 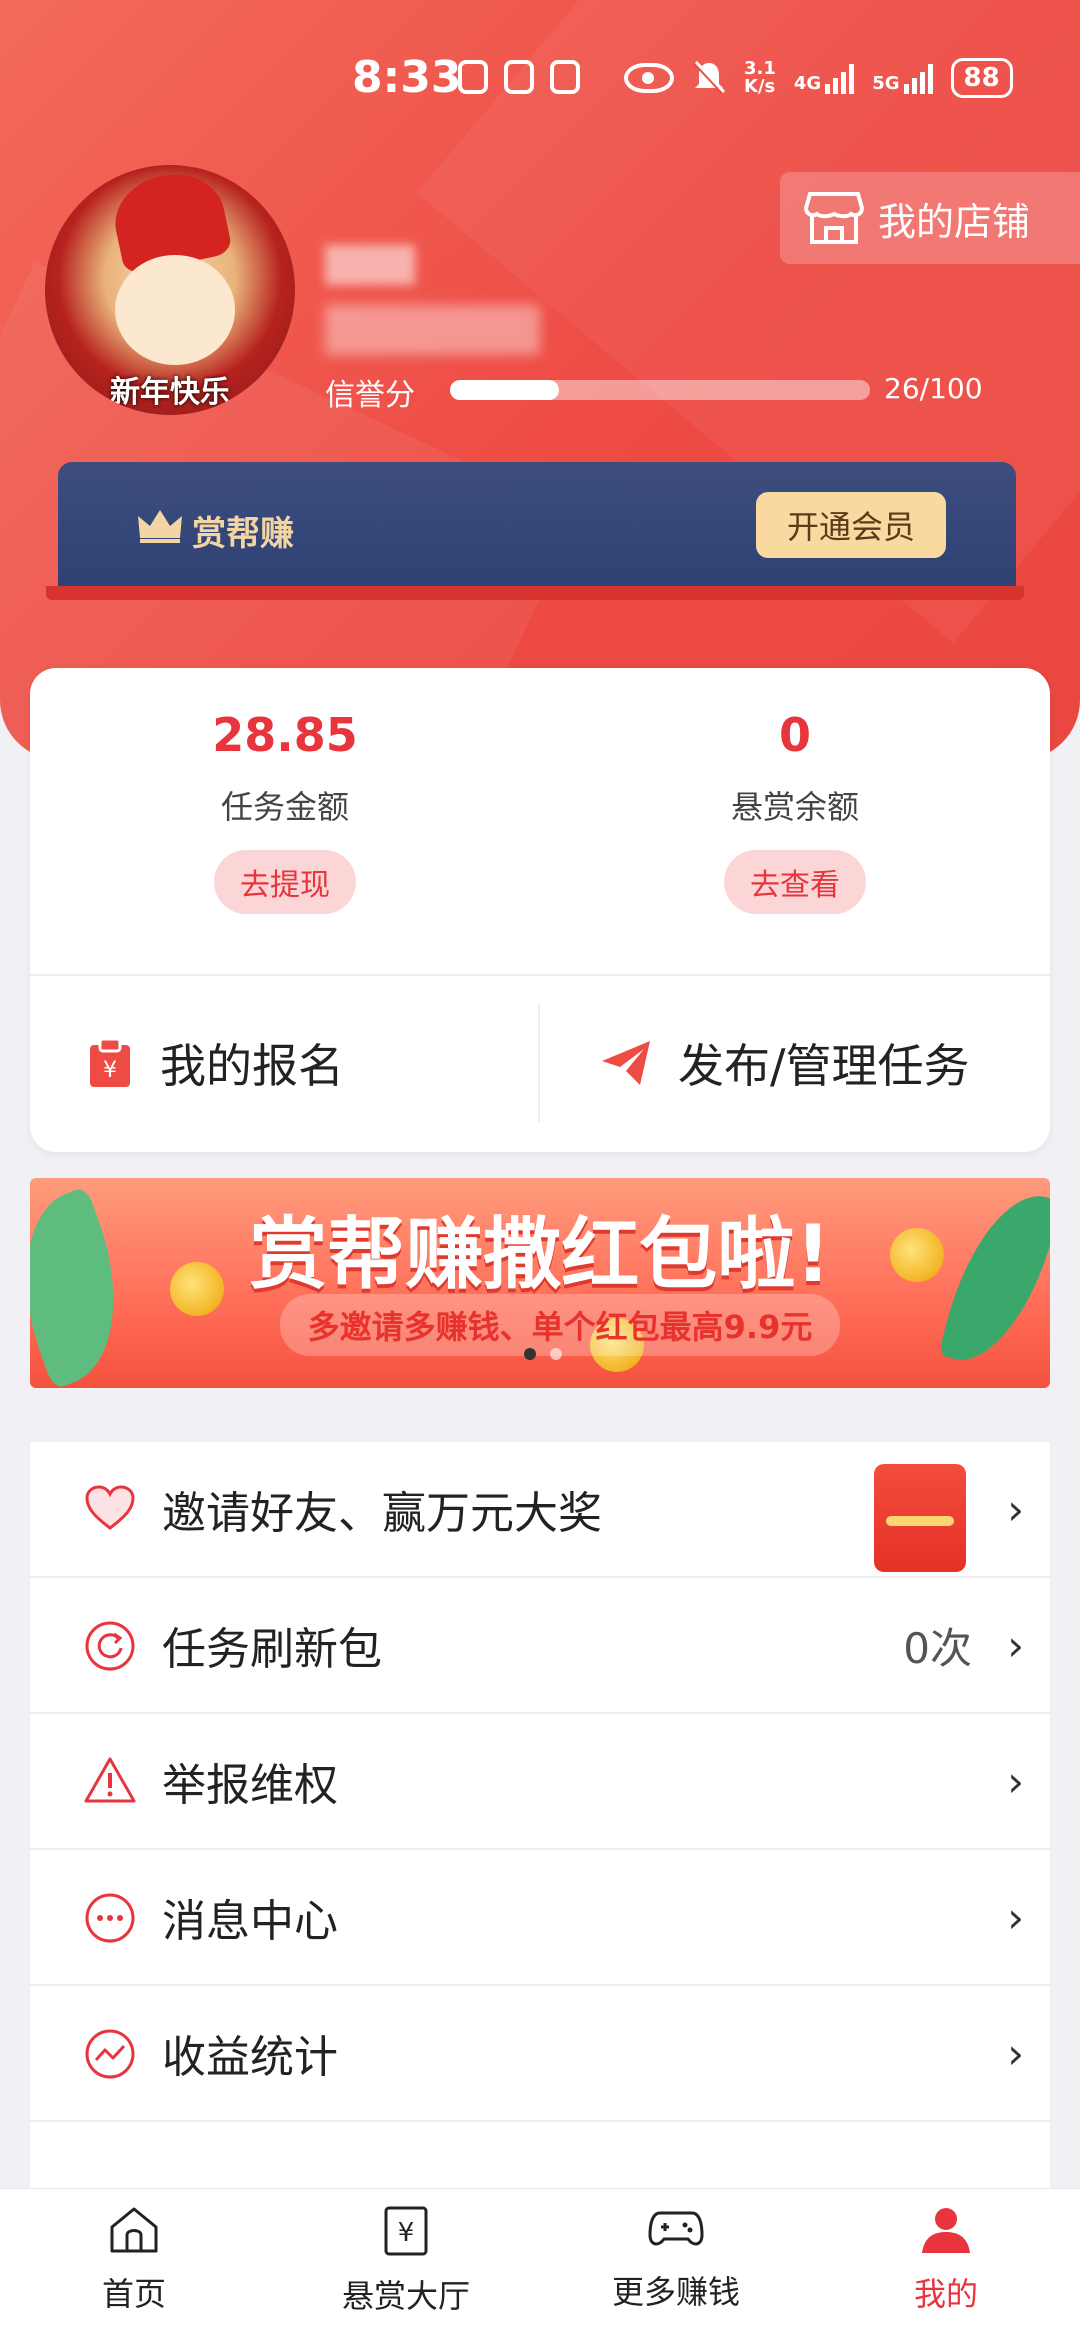 I want to click on menu-item-invite-friends: 邀请好友、赢万元大奖 ›, so click(x=540, y=1510).